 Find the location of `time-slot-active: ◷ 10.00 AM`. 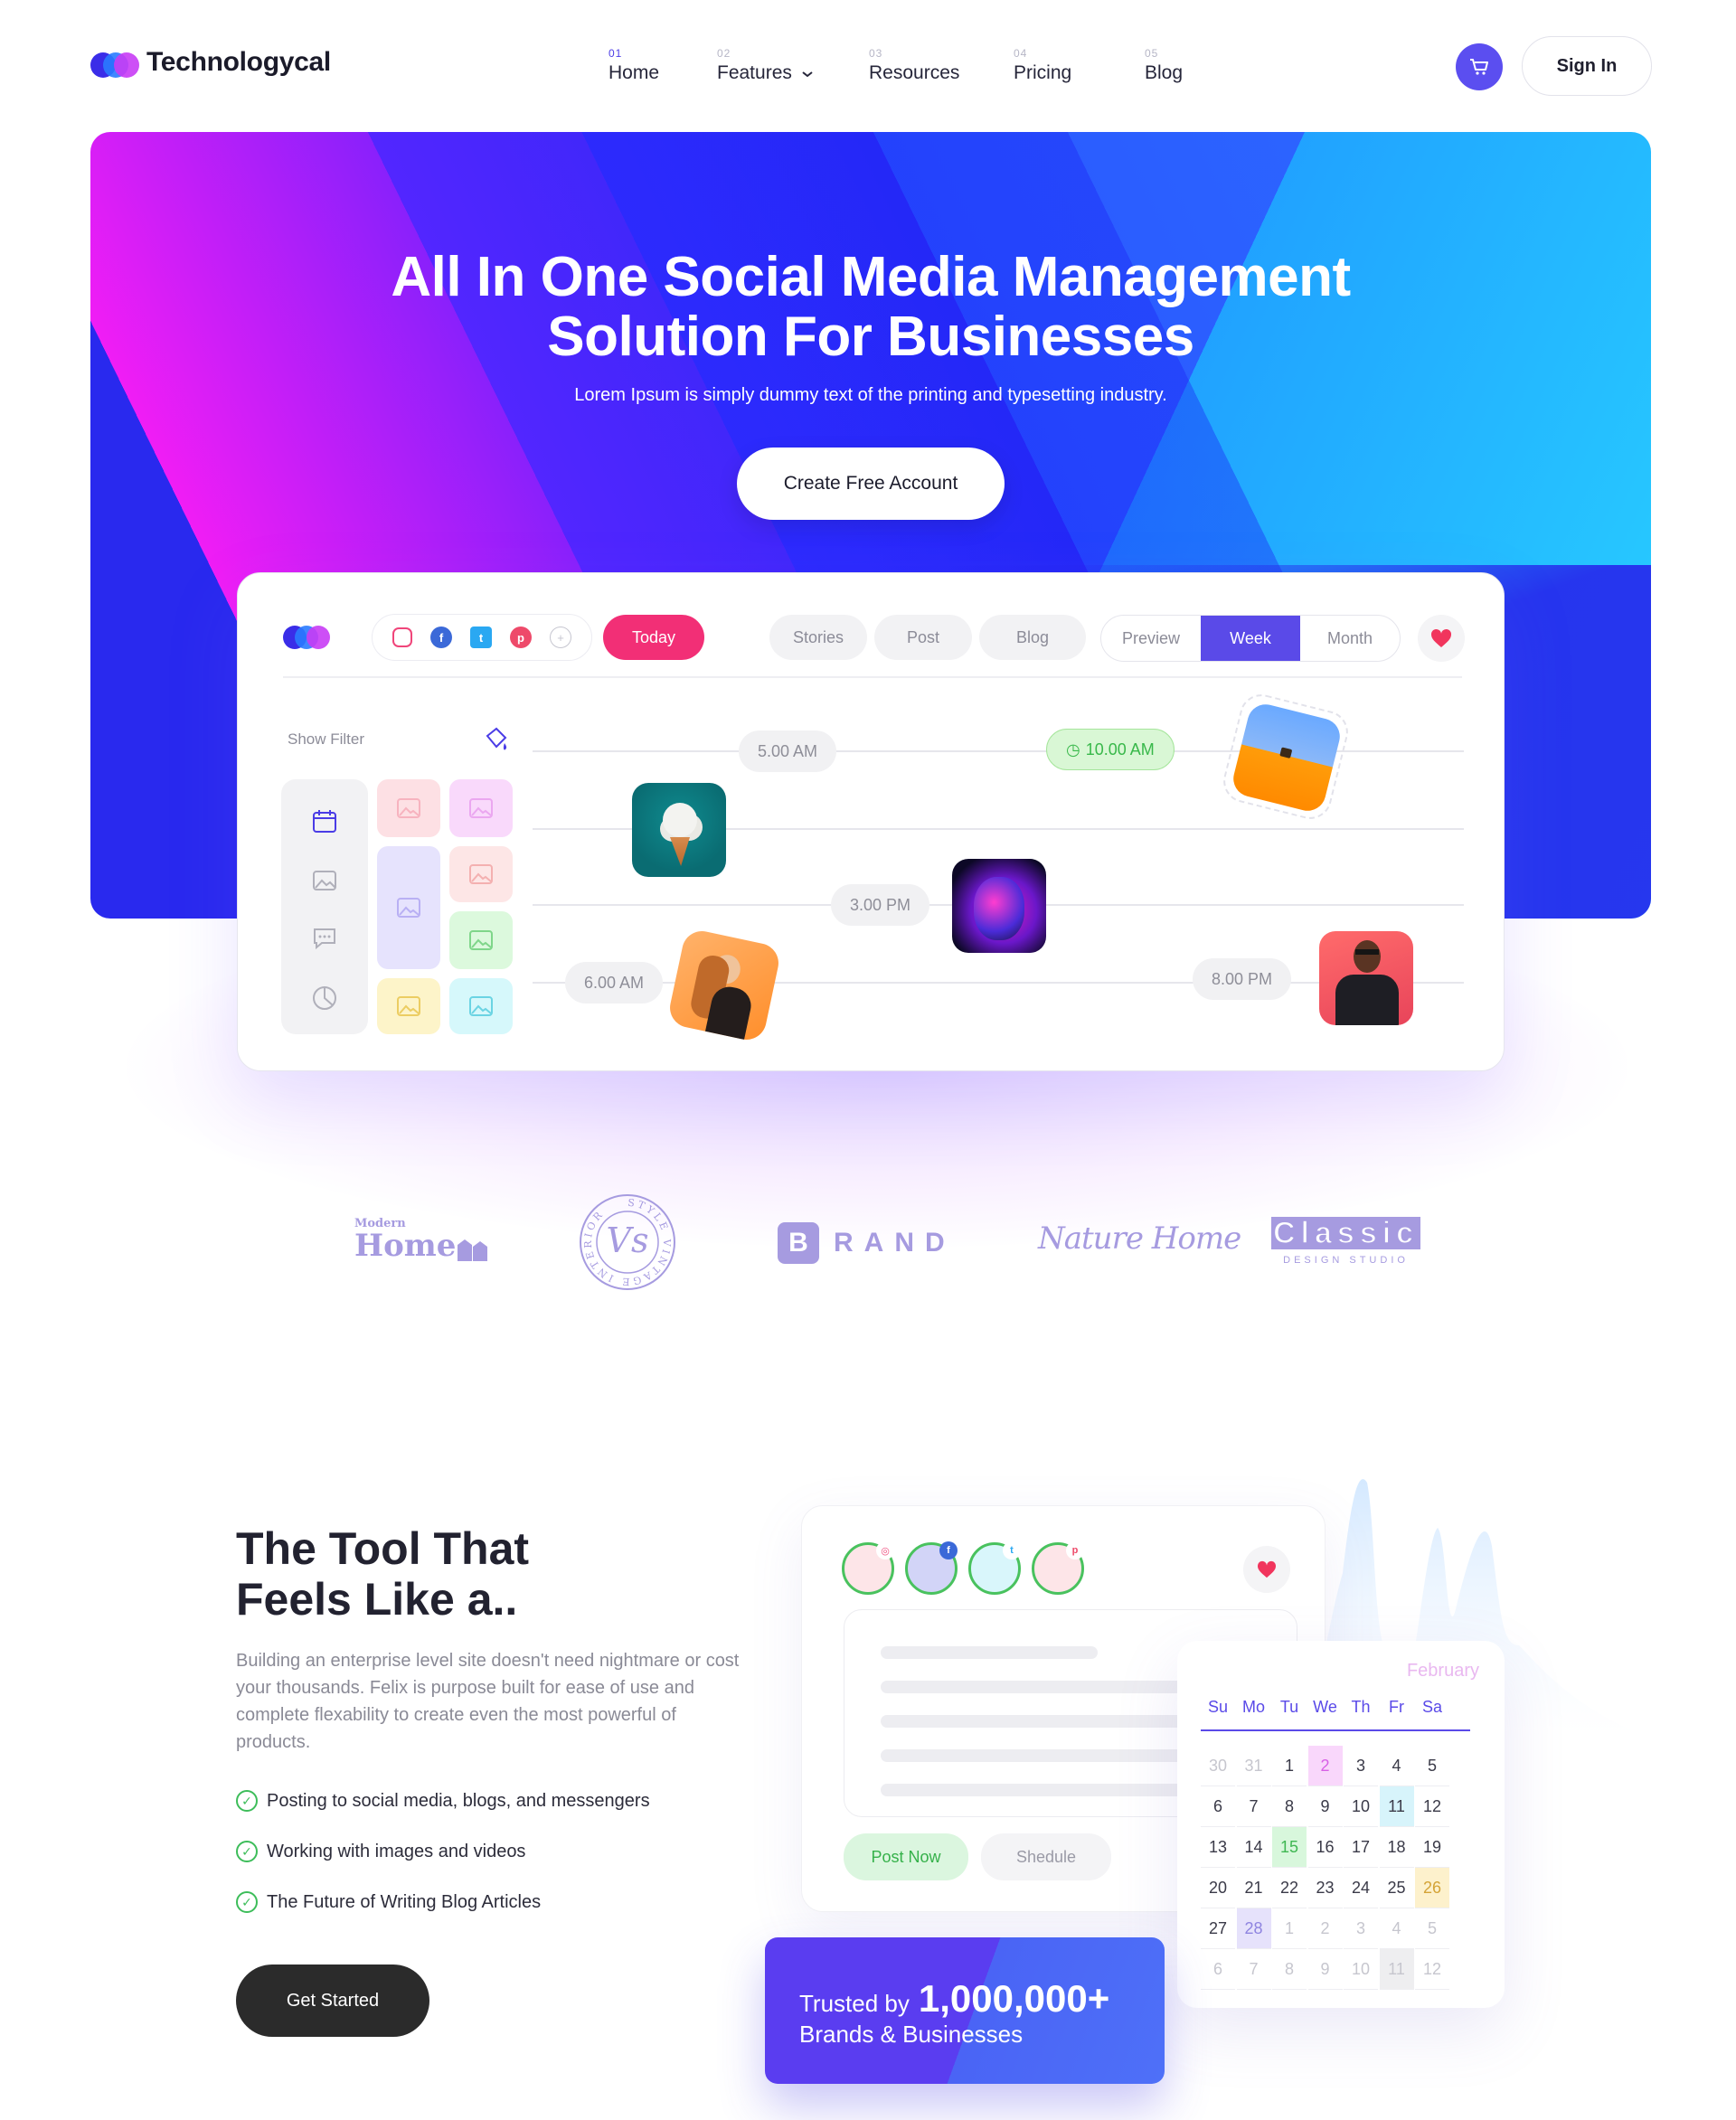

time-slot-active: ◷ 10.00 AM is located at coordinates (1110, 749).